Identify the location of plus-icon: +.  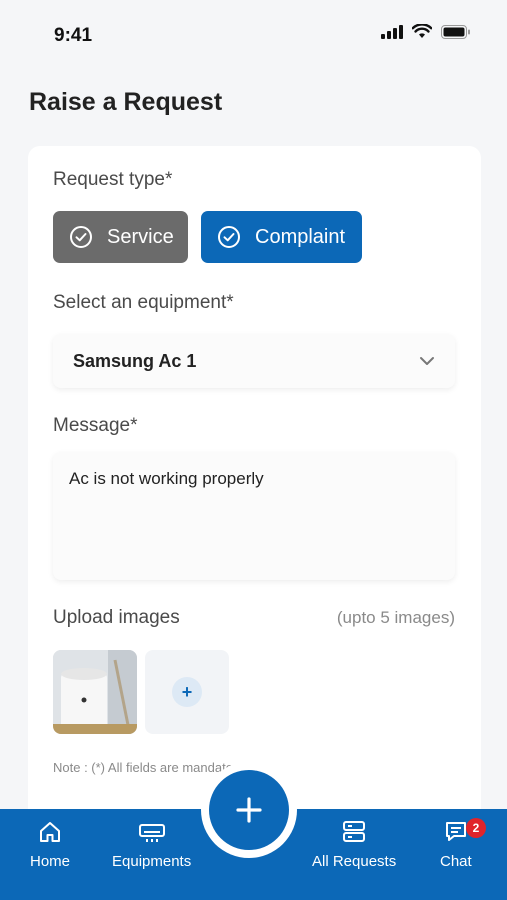
(187, 692).